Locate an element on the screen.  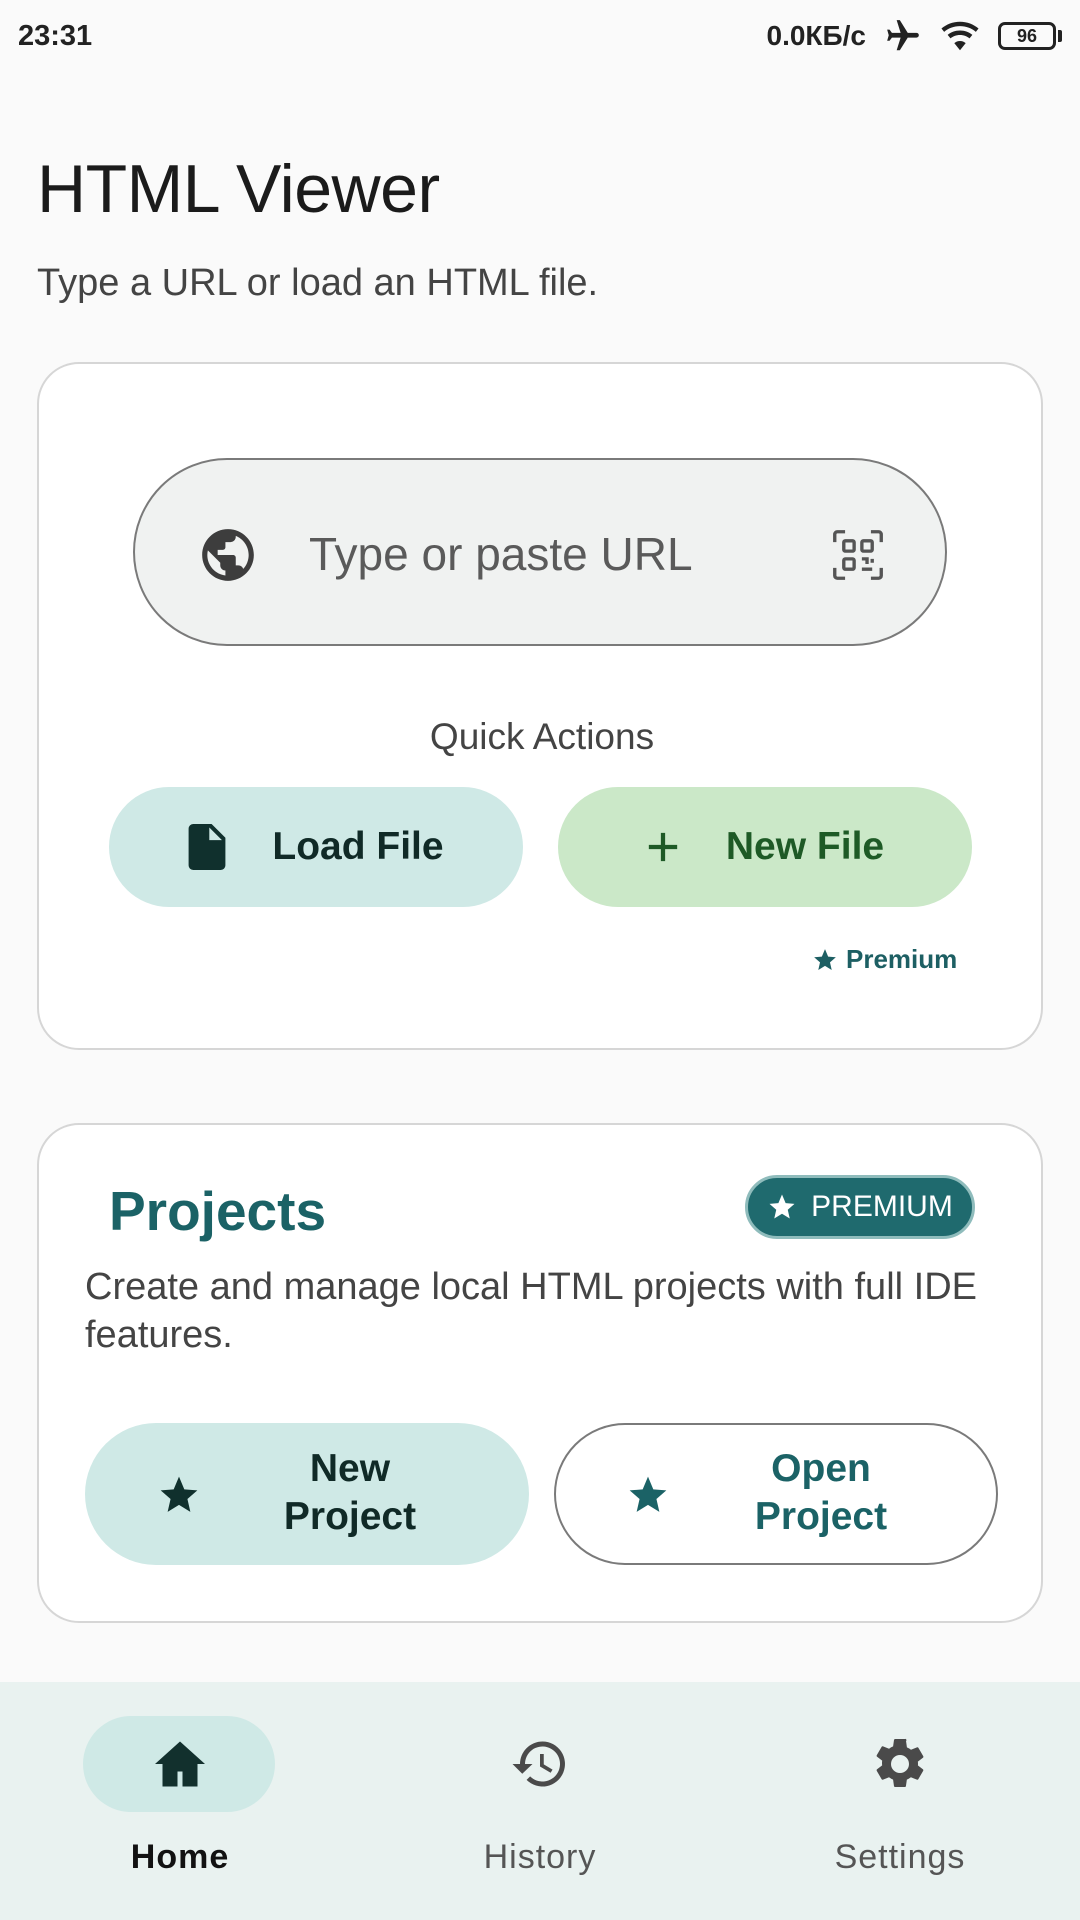
premium-note-label: Premium is located at coordinates (902, 959).